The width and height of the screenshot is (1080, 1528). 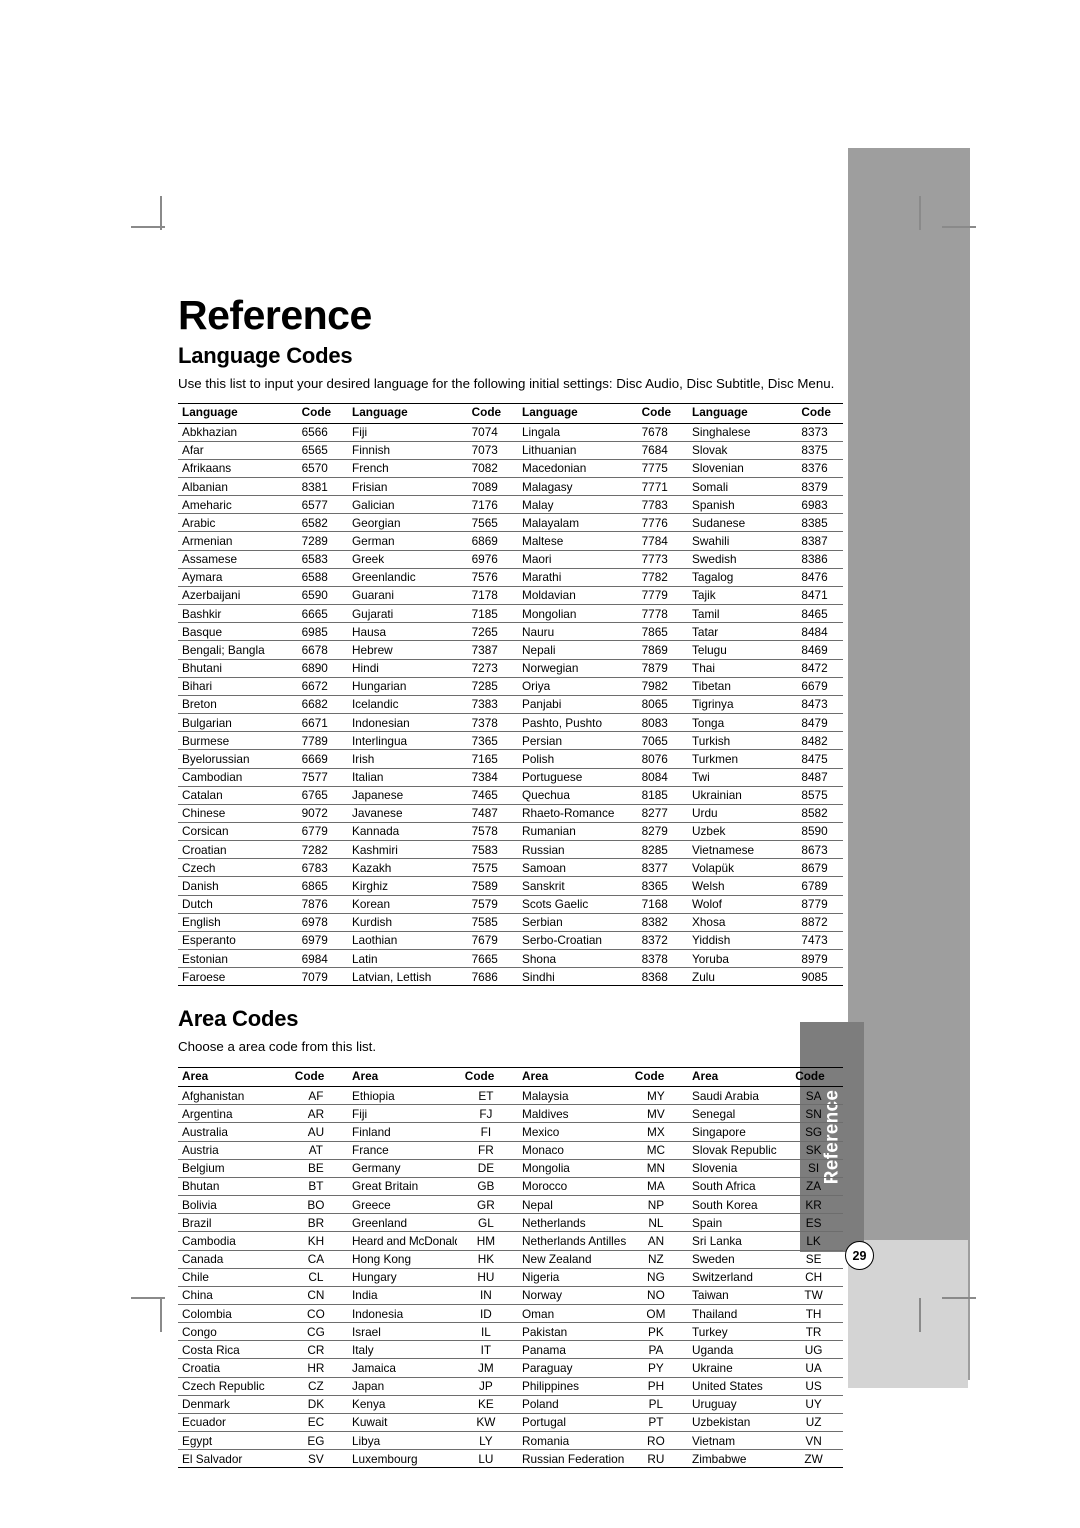 What do you see at coordinates (738, 1223) in the screenshot?
I see `row-name: Spain` at bounding box center [738, 1223].